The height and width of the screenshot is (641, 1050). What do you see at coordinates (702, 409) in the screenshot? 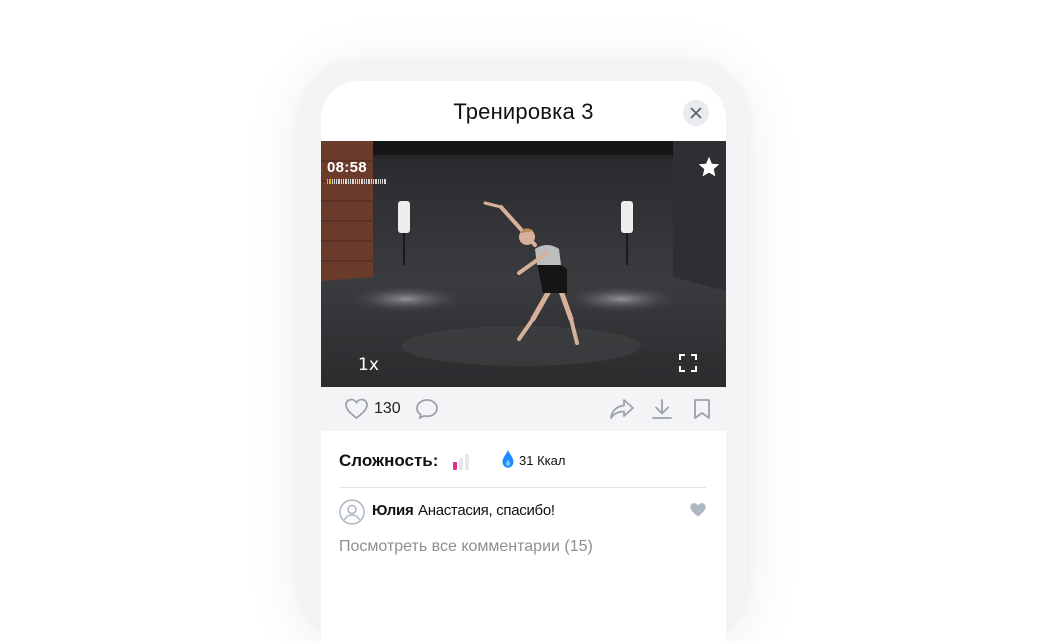
I see `bookmark-icon` at bounding box center [702, 409].